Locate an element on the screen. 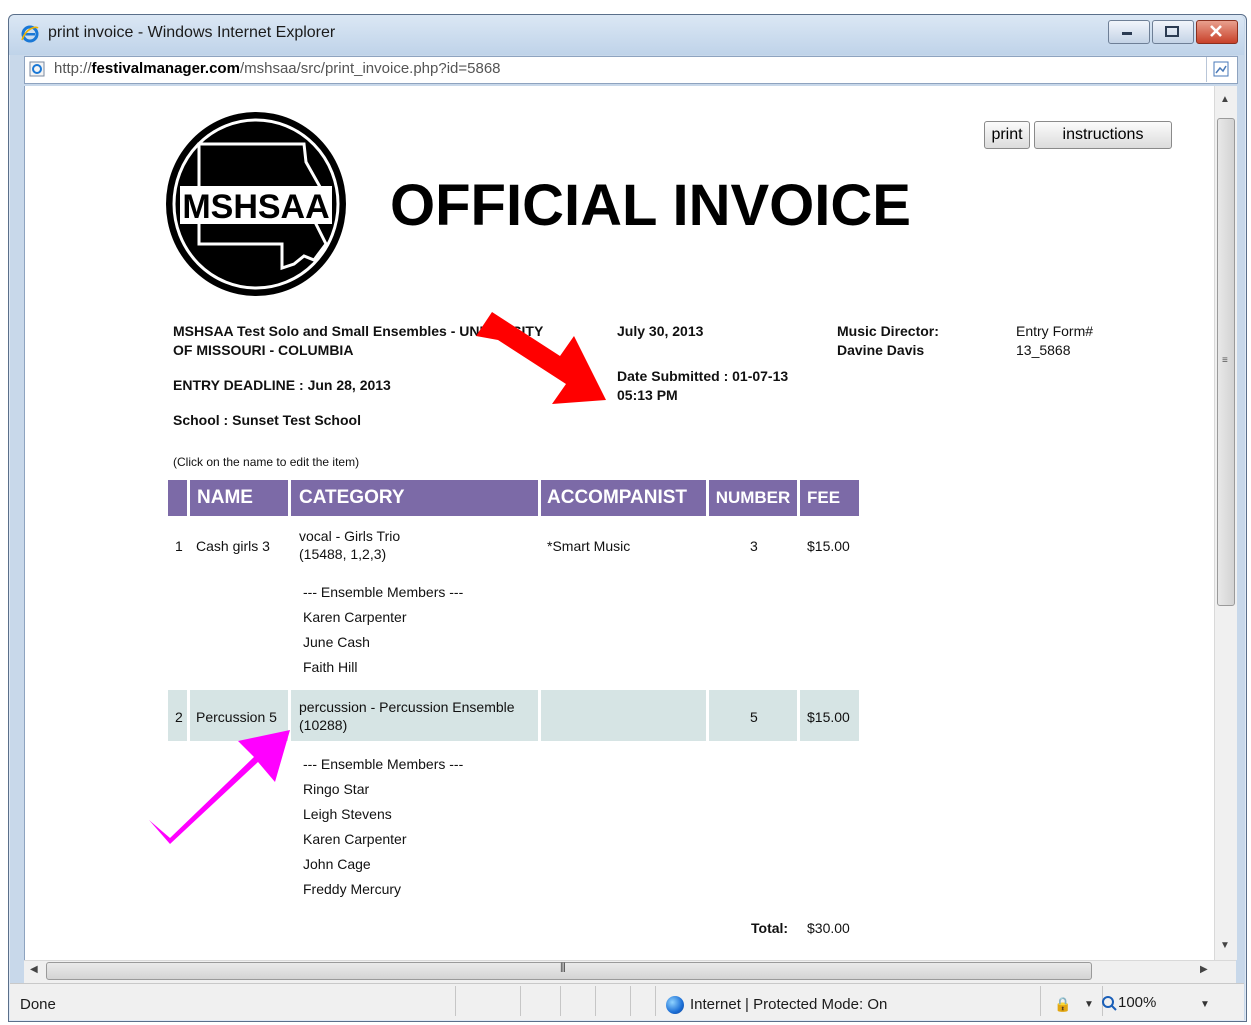 Image resolution: width=1251 pixels, height=1025 pixels. red-arrow-icon is located at coordinates (541, 358).